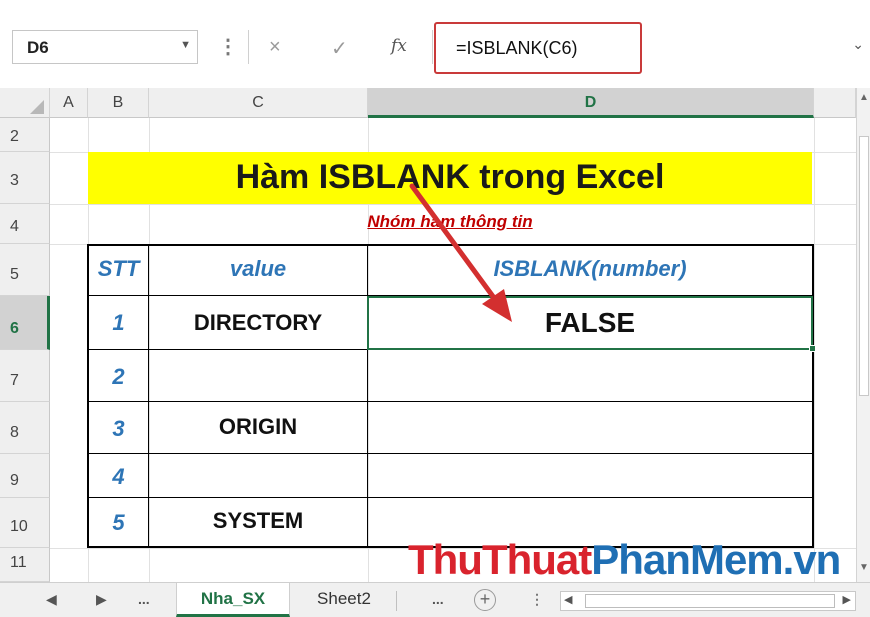 This screenshot has height=617, width=870. What do you see at coordinates (233, 600) in the screenshot?
I see `tab-nha-sx: Nha_SX` at bounding box center [233, 600].